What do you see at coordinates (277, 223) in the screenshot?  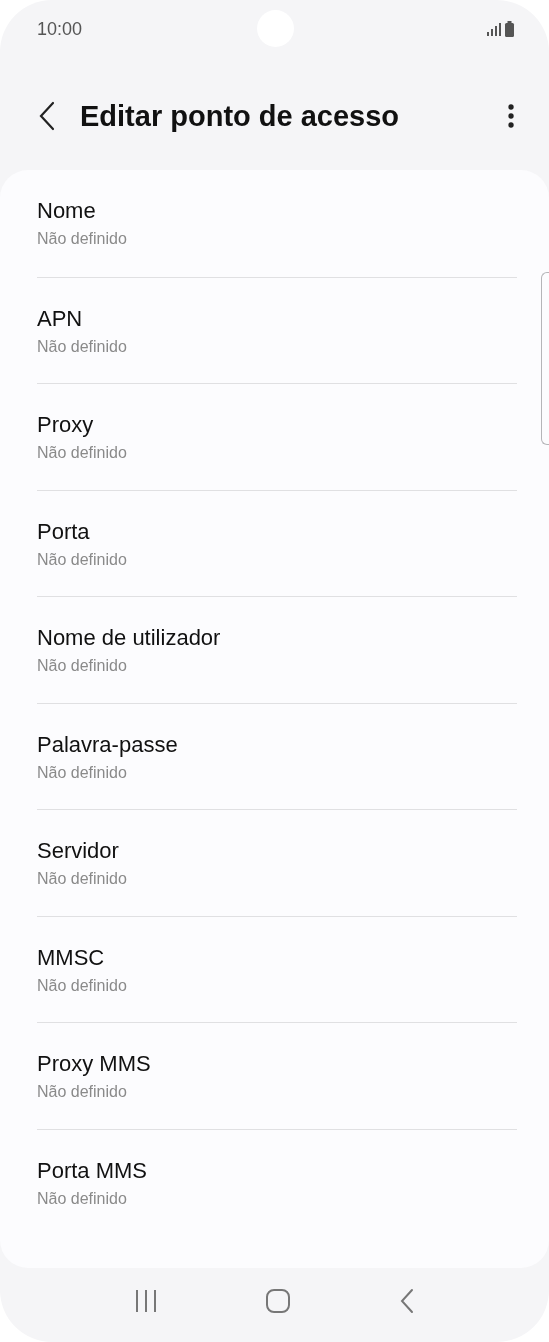 I see `setting-item: Nome Não definido` at bounding box center [277, 223].